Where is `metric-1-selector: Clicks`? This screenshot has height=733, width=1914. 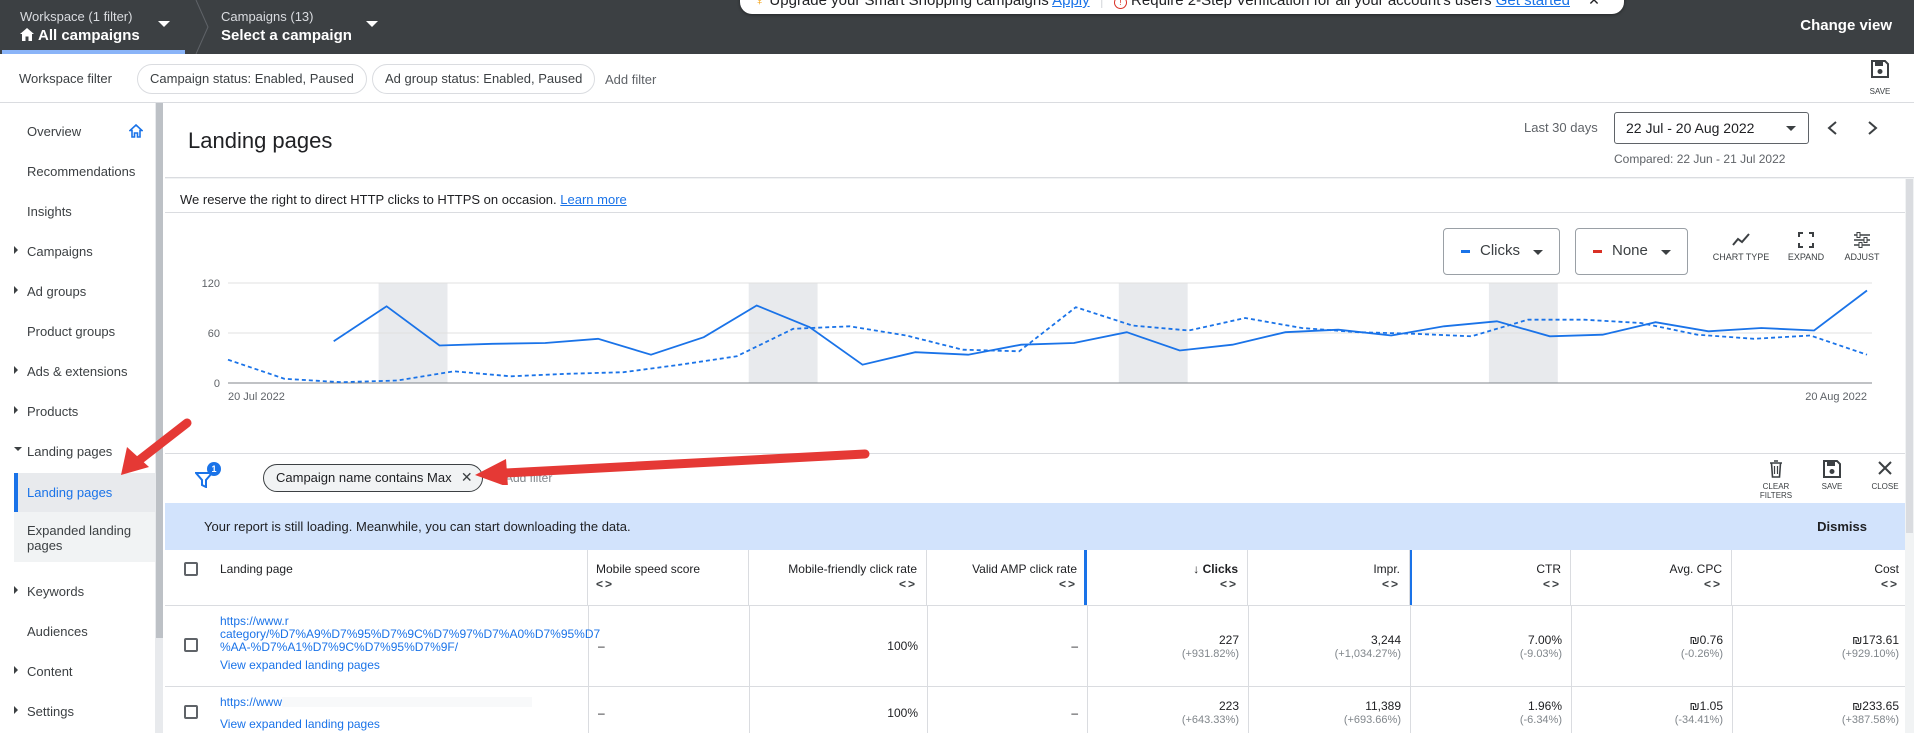 metric-1-selector: Clicks is located at coordinates (1501, 251).